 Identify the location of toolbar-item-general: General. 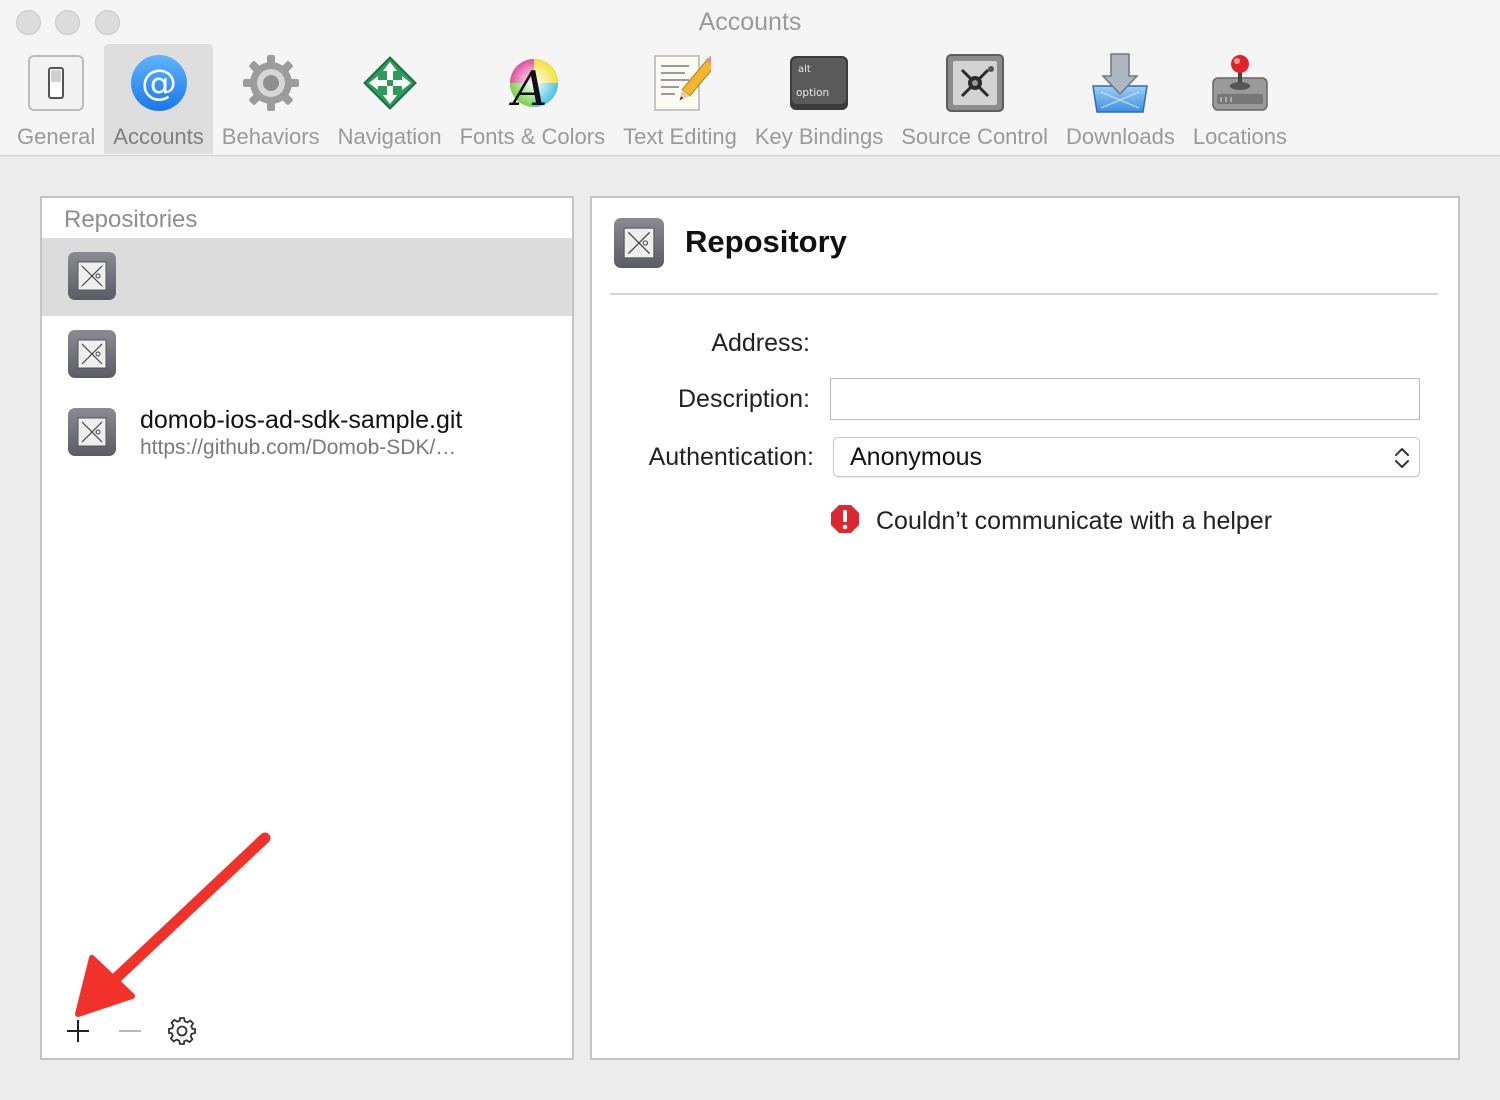
(56, 99).